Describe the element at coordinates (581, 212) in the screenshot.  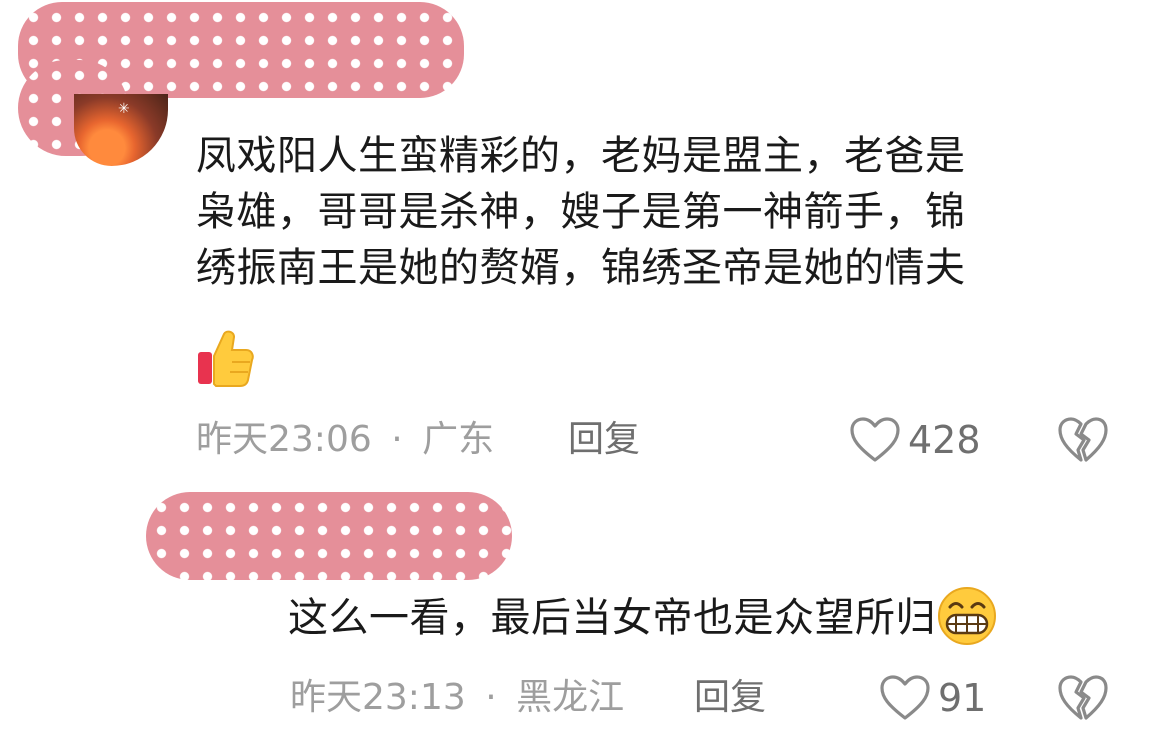
I see `comment-1-line: 枭雄，哥哥是杀神，嫂子是第一神箭手，锦` at that location.